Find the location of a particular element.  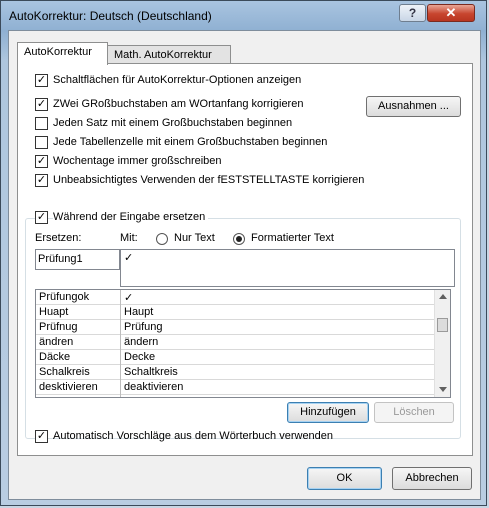

list-scrollbar is located at coordinates (442, 343).